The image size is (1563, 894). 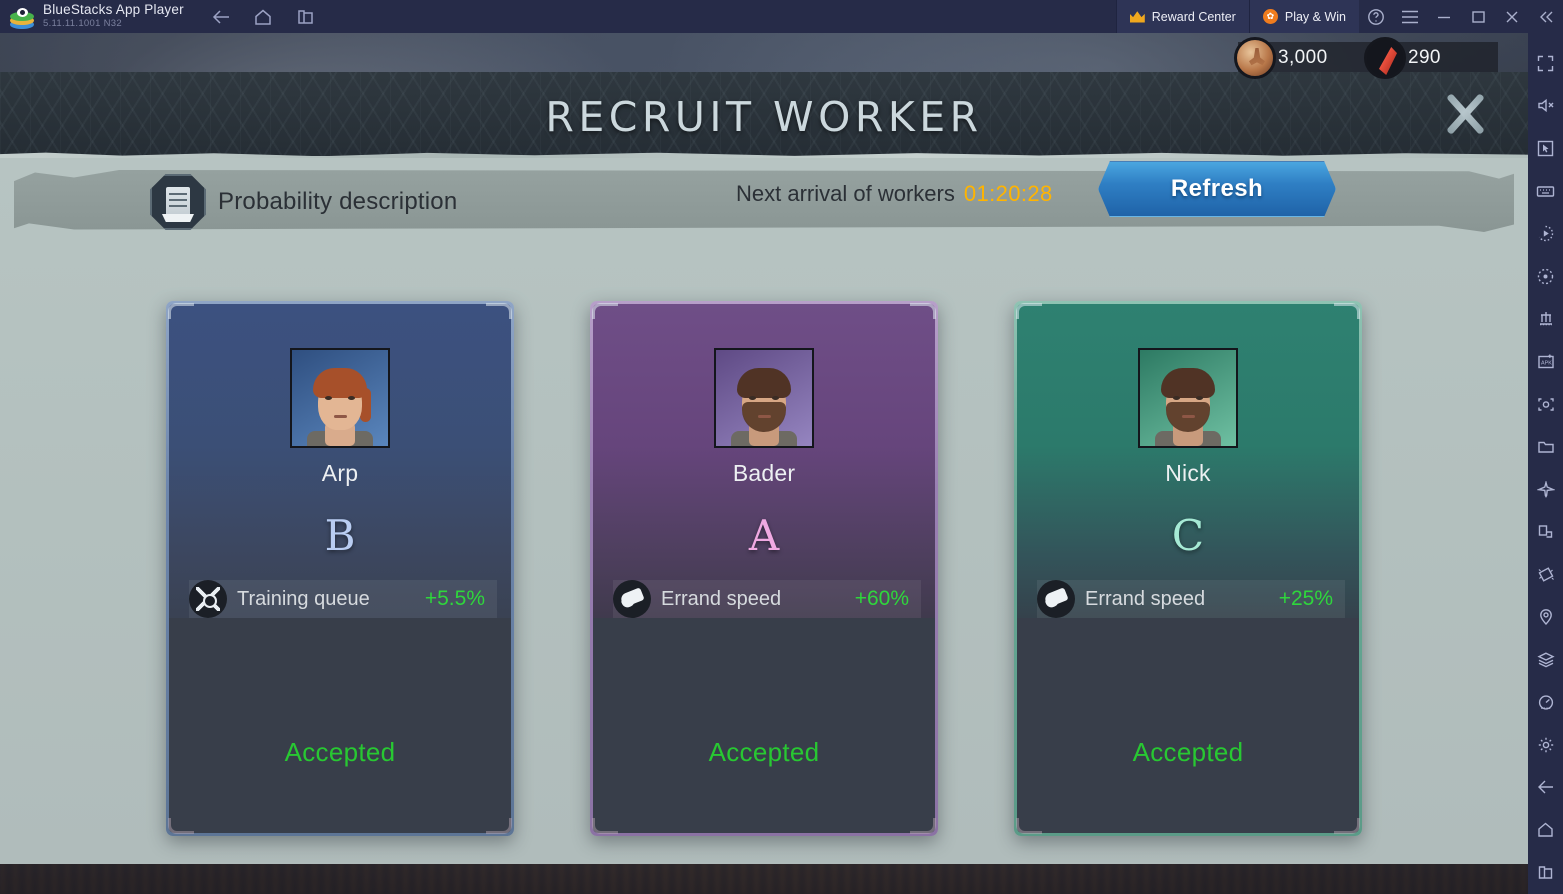 I want to click on sidebar-macro-play-button, so click(x=1545, y=233).